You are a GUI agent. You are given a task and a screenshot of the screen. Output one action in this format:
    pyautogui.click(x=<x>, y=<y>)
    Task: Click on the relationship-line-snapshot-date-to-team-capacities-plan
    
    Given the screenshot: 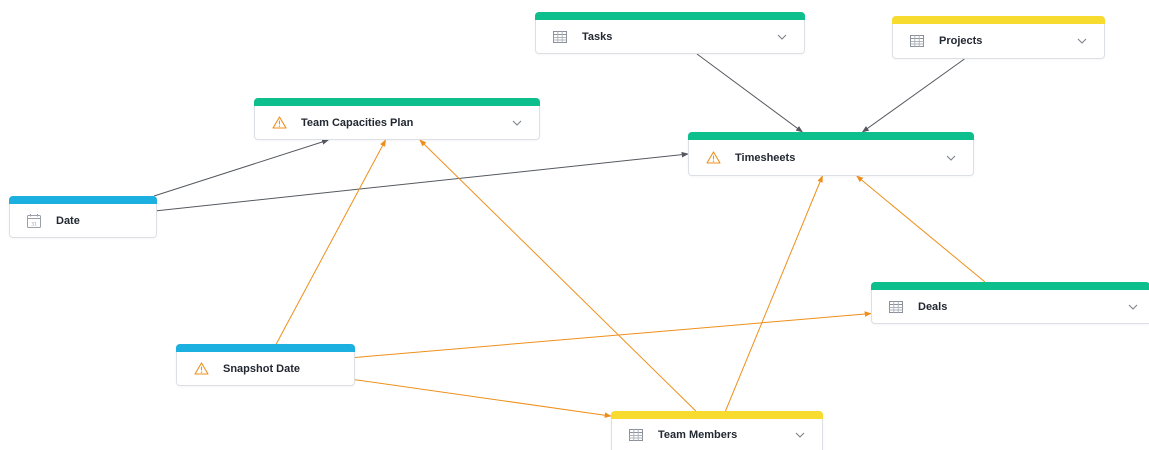 What is the action you would take?
    pyautogui.click(x=331, y=242)
    